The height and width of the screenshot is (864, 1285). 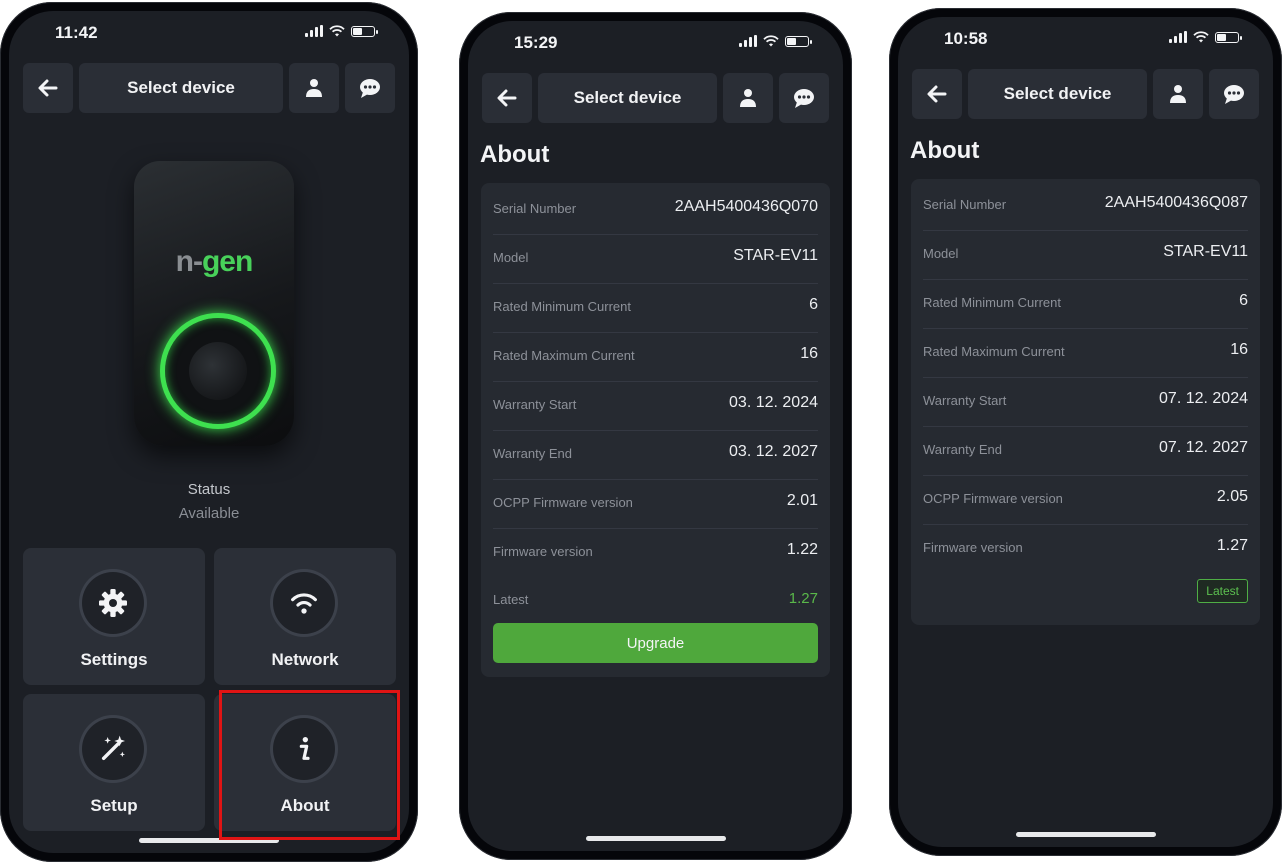 I want to click on brand-logo: n-gen, so click(x=214, y=261).